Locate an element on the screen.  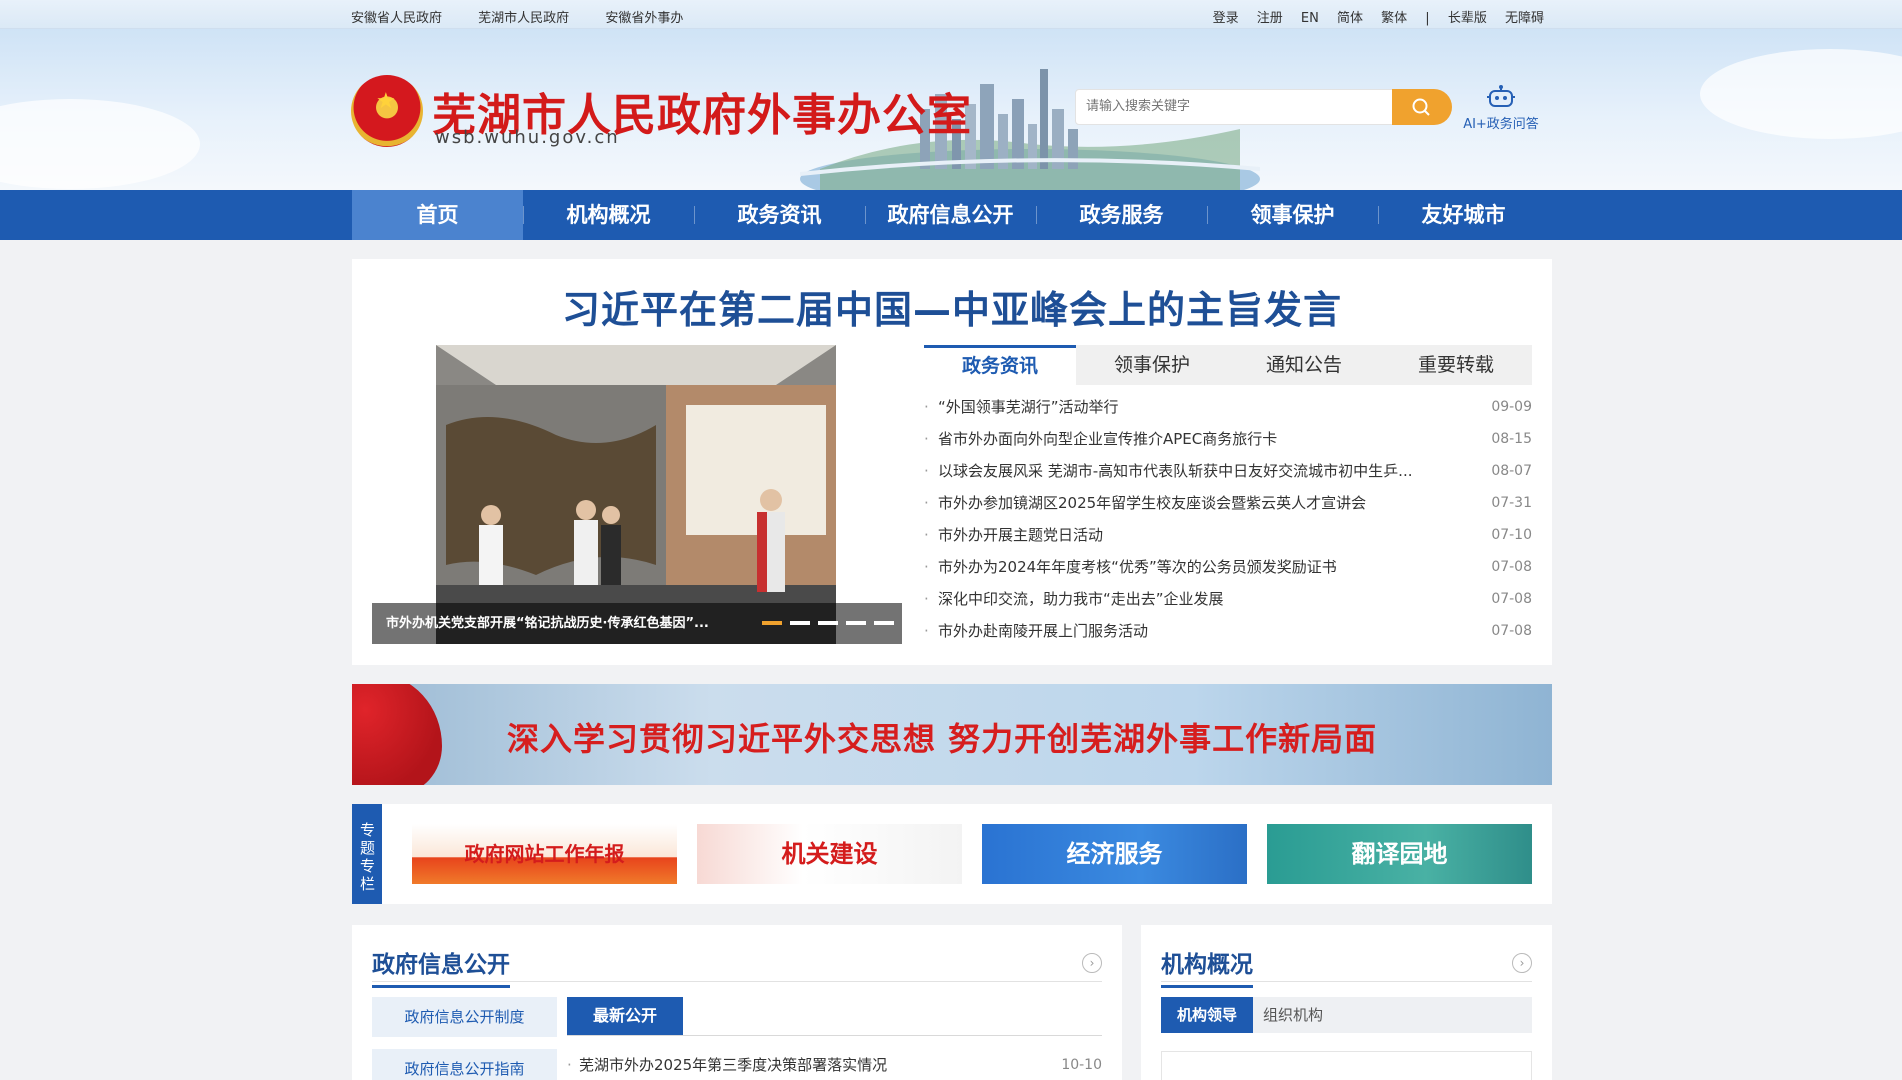
news-date: 08-07 is located at coordinates (1511, 471).